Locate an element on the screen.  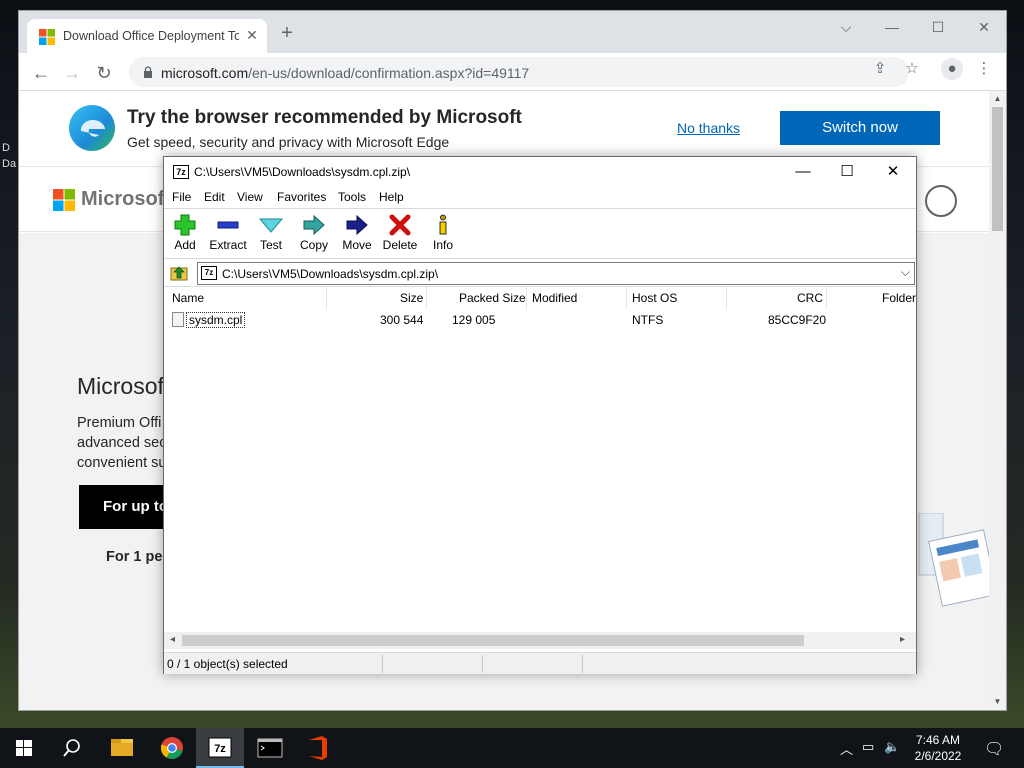
scroll-right-icon: ▸ is located at coordinates (902, 639).